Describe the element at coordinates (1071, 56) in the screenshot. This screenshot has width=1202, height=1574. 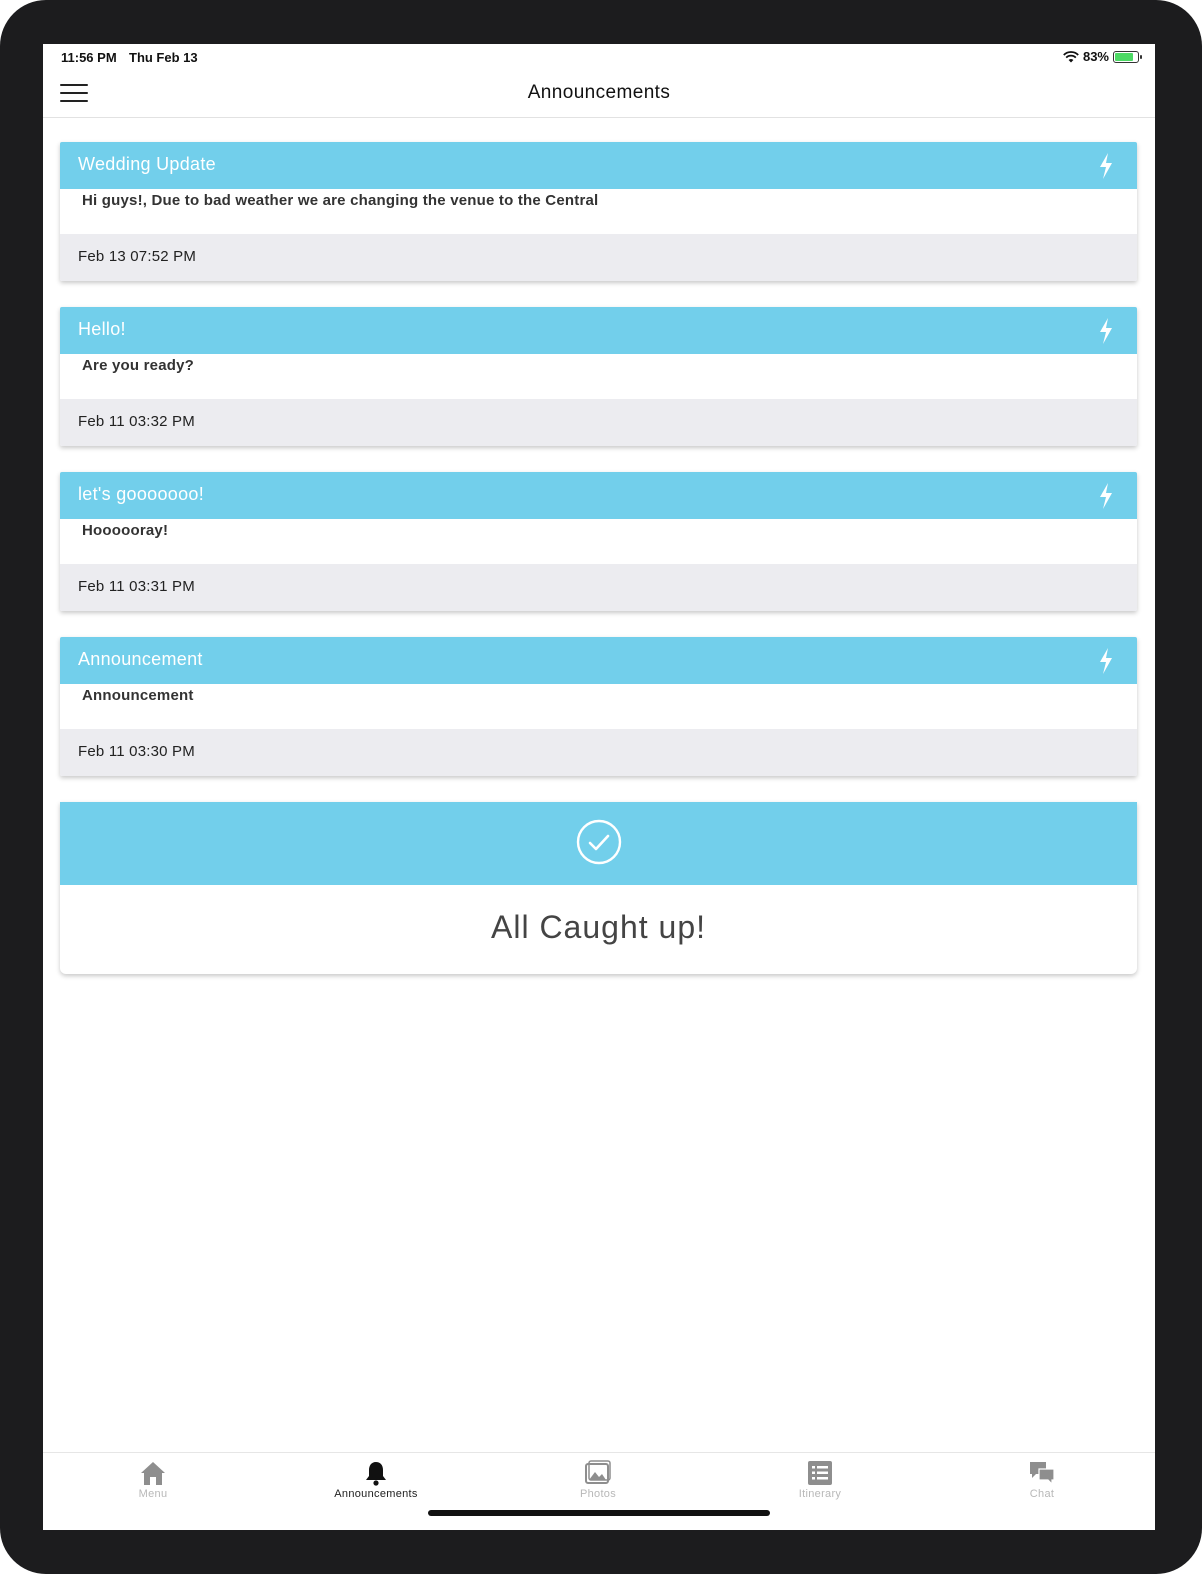
I see `wifi-icon` at that location.